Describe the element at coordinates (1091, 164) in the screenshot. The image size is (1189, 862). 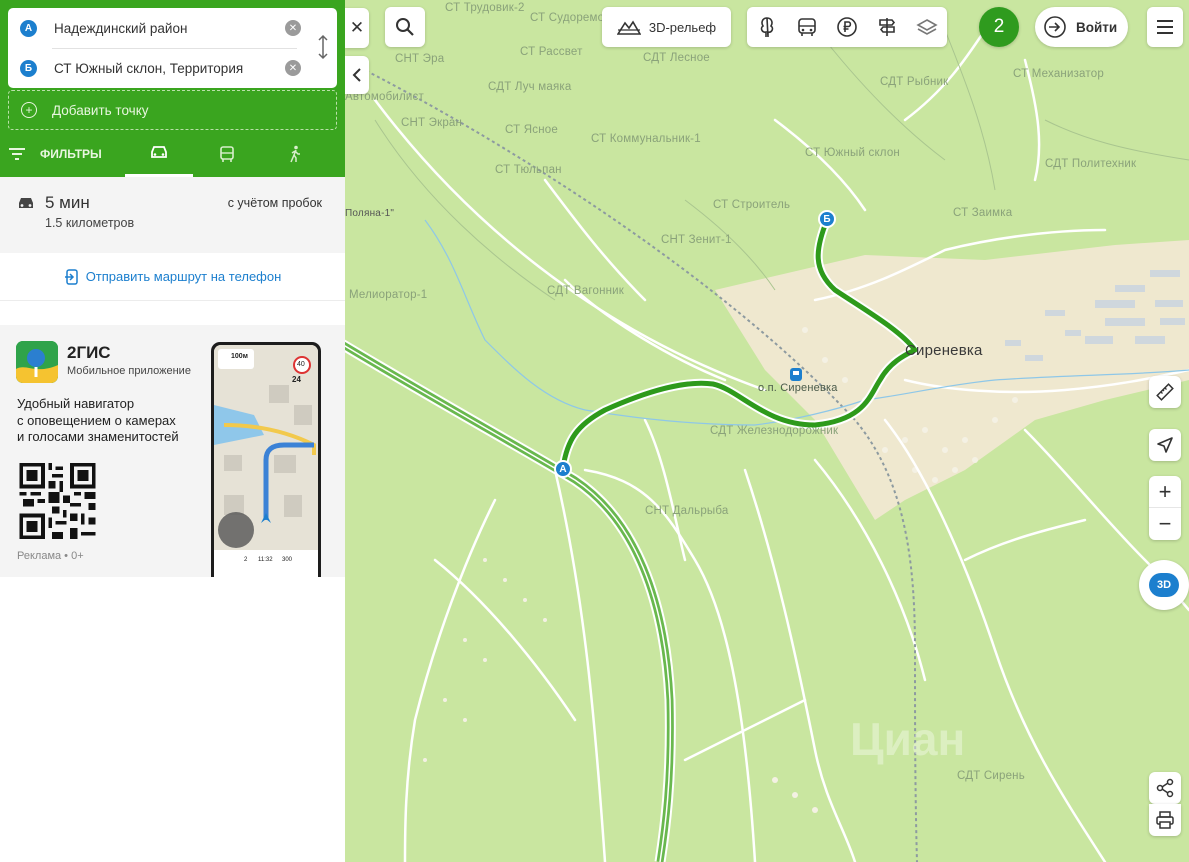
I see `map-label: СДТ Политехник` at that location.